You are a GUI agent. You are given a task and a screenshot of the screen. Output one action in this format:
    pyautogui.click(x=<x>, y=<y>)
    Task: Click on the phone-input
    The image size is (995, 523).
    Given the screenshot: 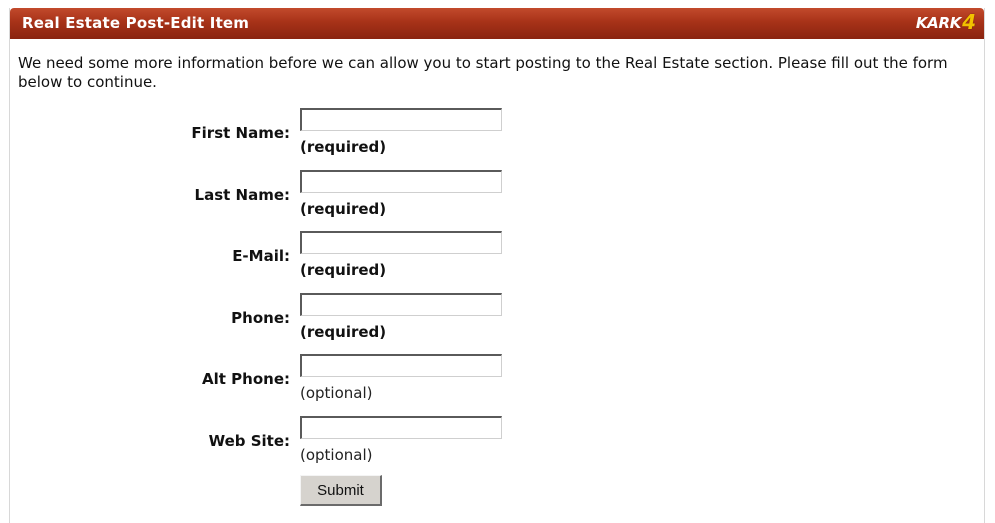 What is the action you would take?
    pyautogui.click(x=401, y=304)
    